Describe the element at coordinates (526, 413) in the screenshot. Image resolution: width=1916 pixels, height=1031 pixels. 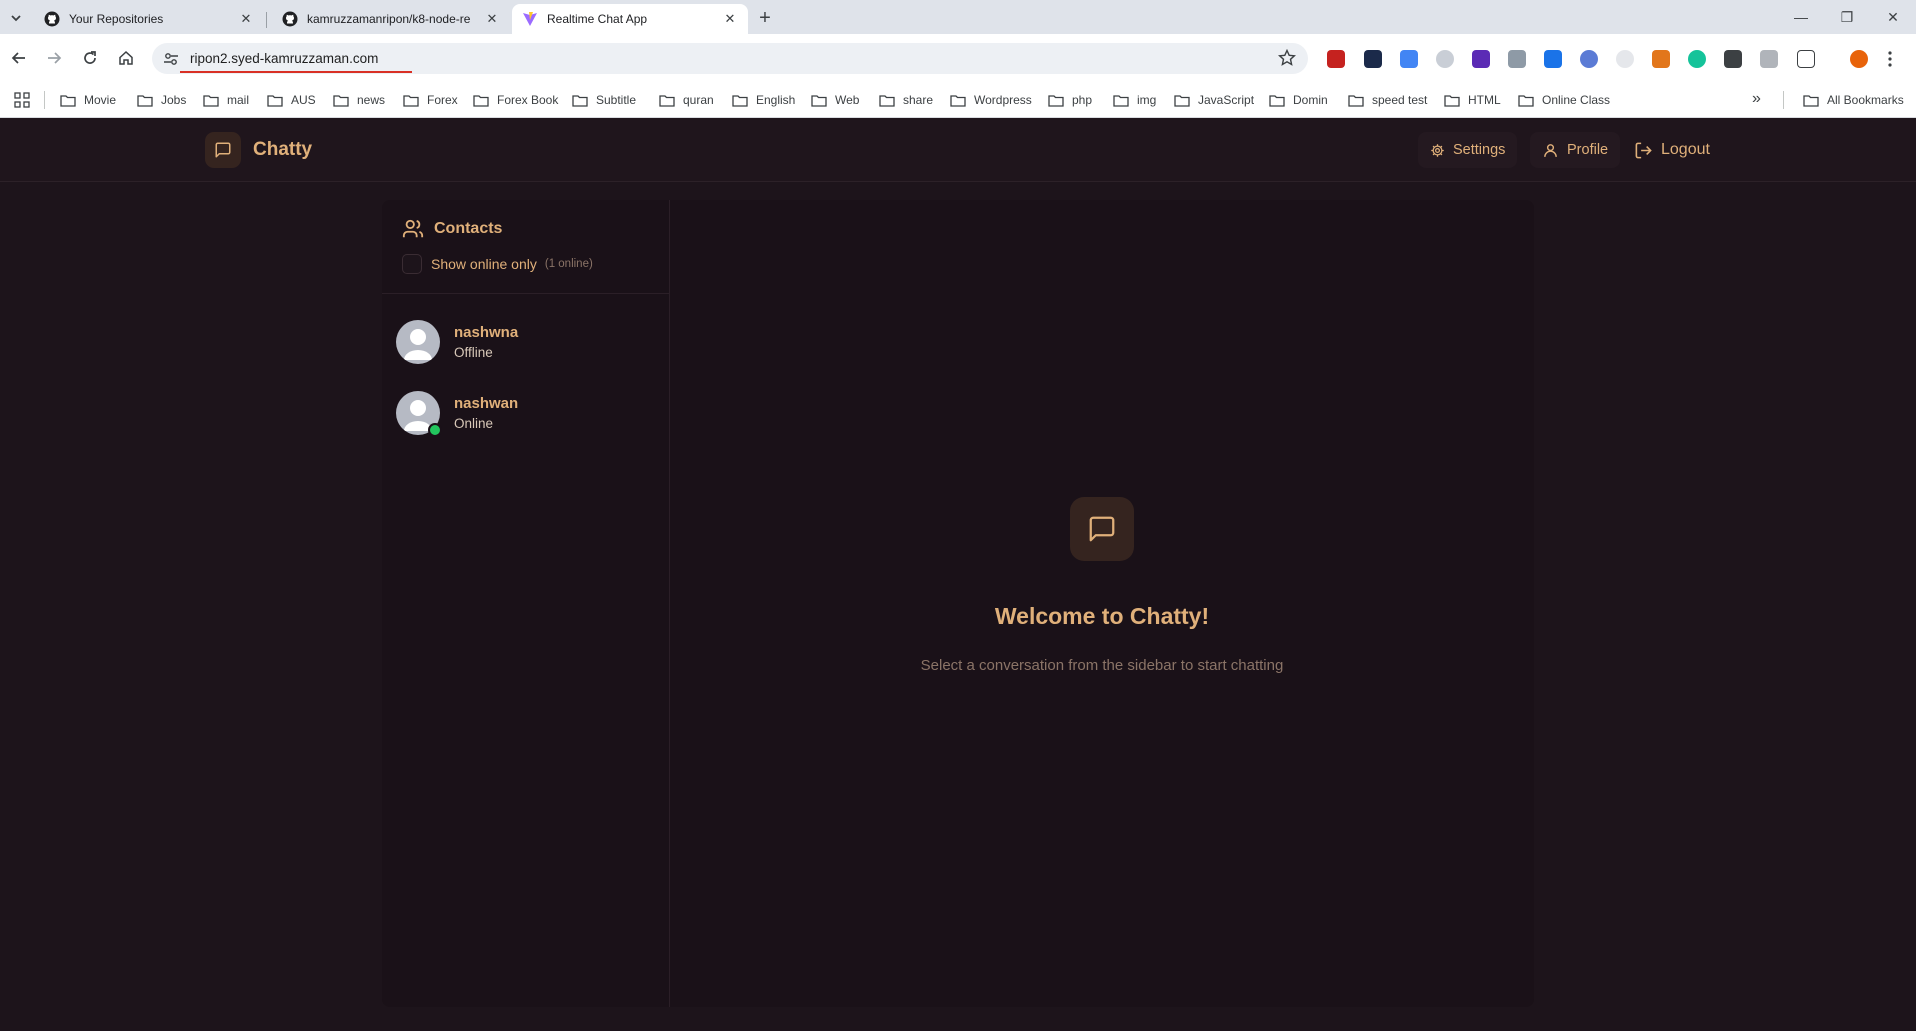
I see `contact-item: nashwan Online` at that location.